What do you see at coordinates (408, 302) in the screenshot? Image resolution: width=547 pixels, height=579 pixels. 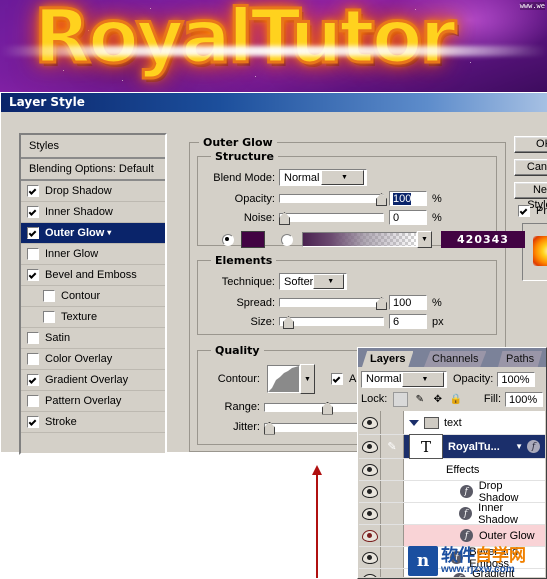 I see `spread-input: 100` at bounding box center [408, 302].